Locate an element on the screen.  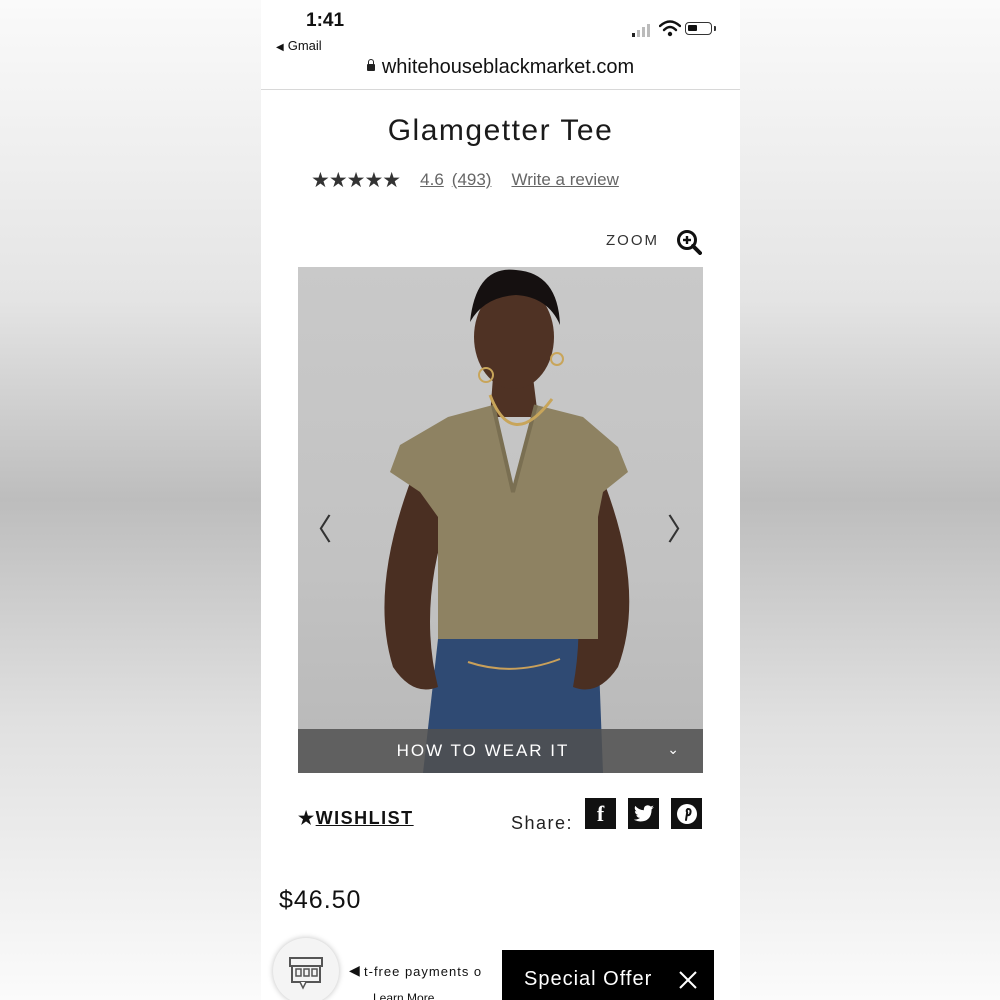
promo-text: t-free payments o is located at coordinates (423, 971).